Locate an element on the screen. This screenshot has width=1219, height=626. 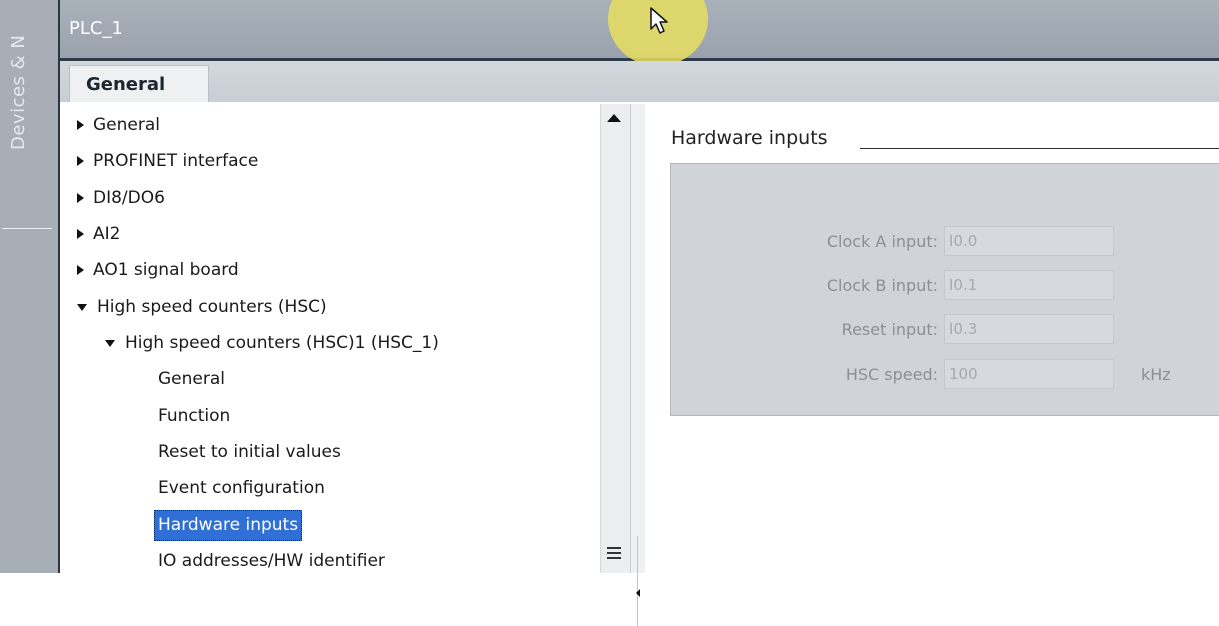
tree-item-hsc1: High speed counters (HSC)1 (HSC_1) is located at coordinates (272, 343).